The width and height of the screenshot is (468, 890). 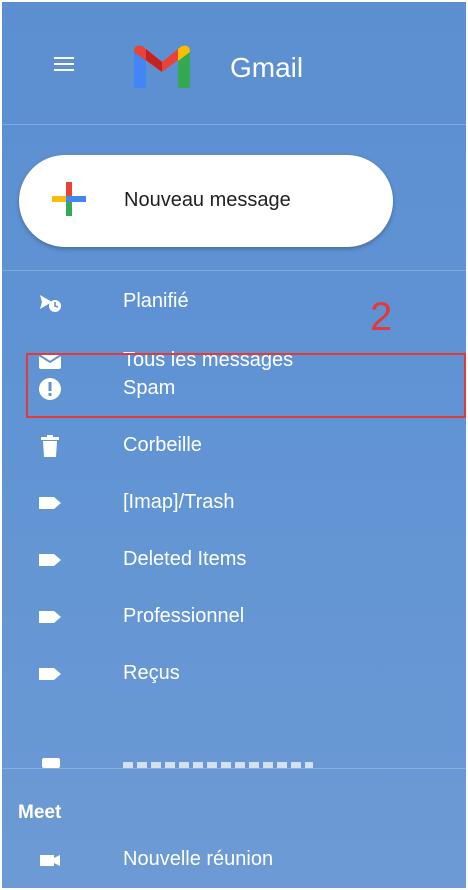 I want to click on annotation-number: 2, so click(x=381, y=317).